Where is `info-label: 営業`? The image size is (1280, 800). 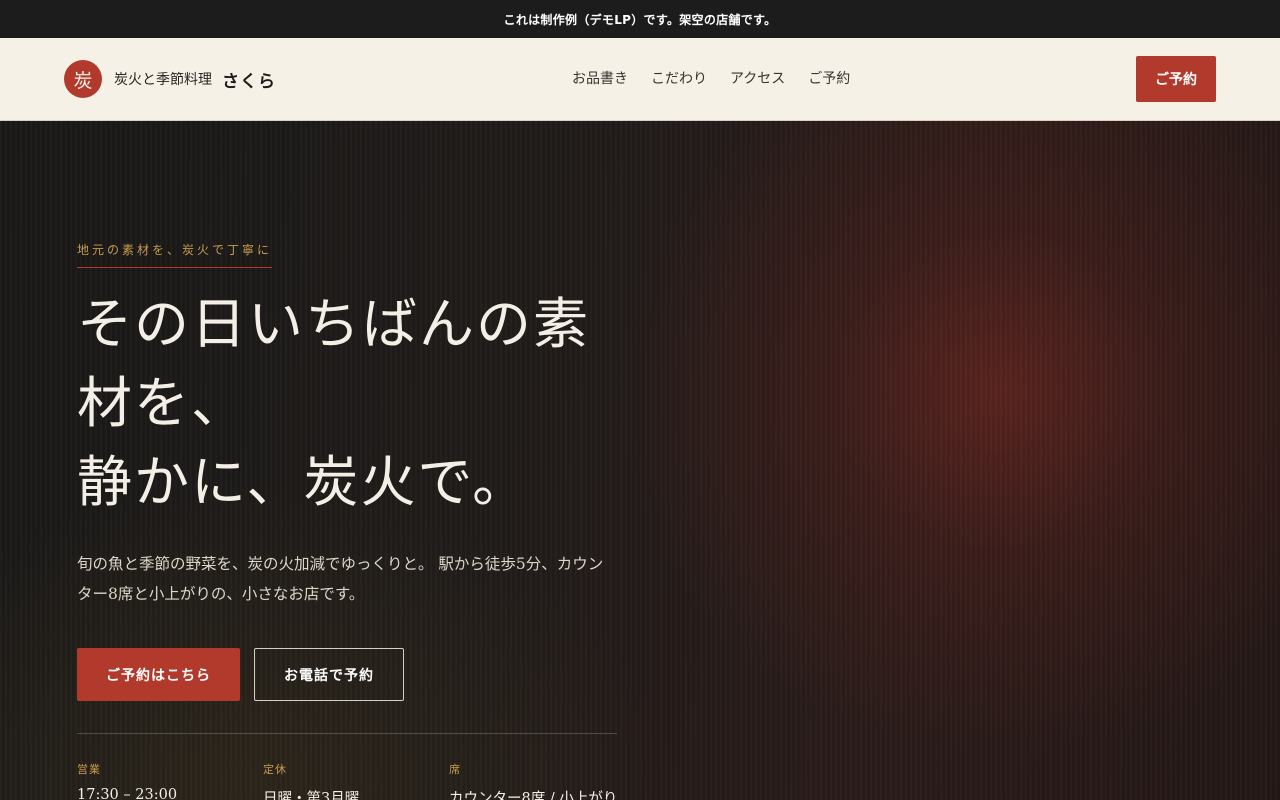 info-label: 営業 is located at coordinates (89, 769).